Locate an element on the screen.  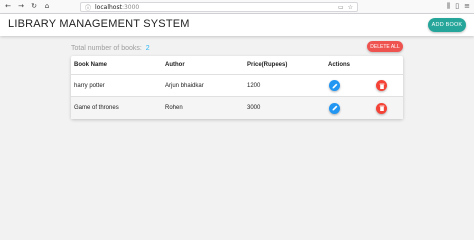
sidebar-icon: ▯ is located at coordinates (457, 6).